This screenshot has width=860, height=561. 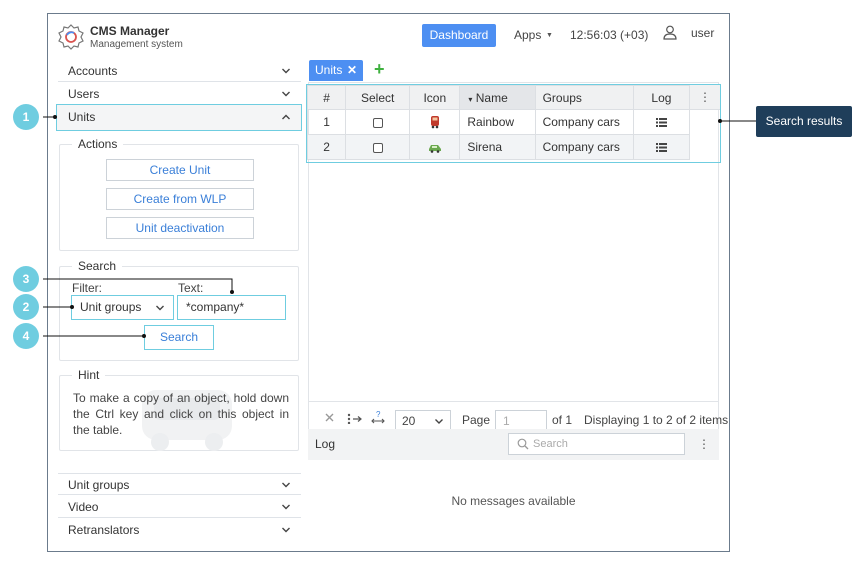 I want to click on page-label: Page, so click(x=476, y=420).